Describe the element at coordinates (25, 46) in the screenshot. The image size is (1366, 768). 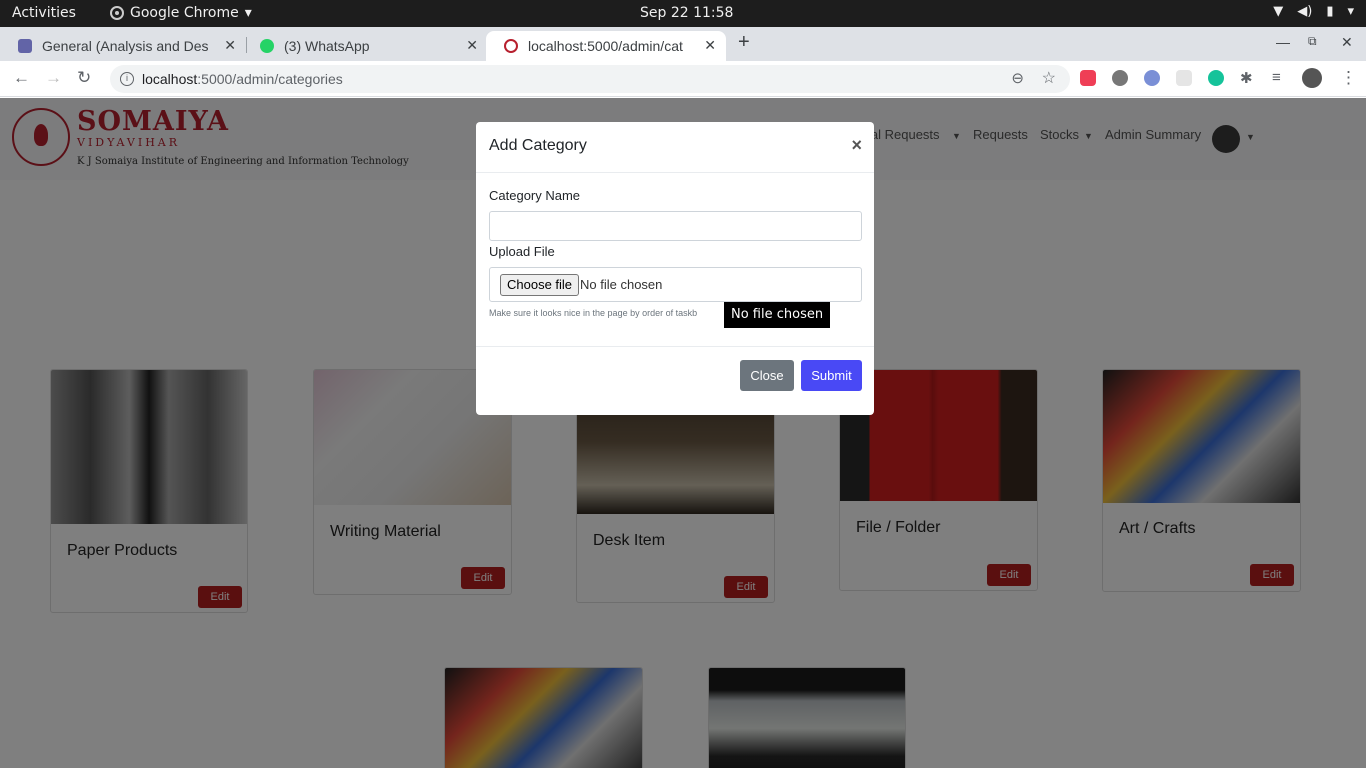
I see `teams-icon` at that location.